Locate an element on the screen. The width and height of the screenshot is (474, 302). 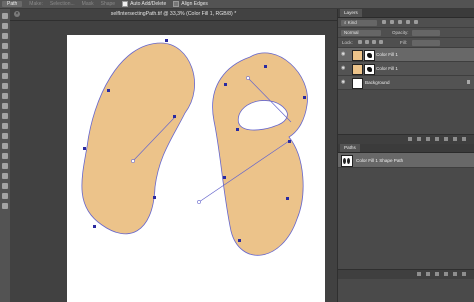
brush-tool-icon is located at coordinates (5, 86).